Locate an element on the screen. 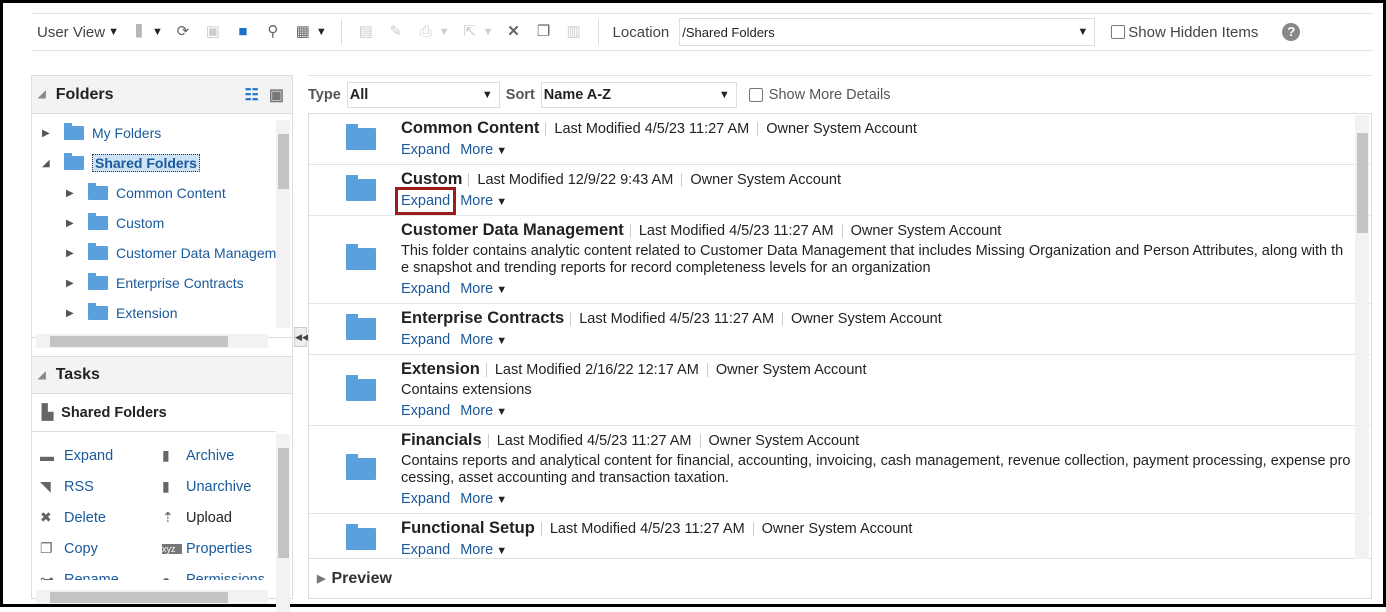 This screenshot has width=1386, height=612. tree-item: ▶ Common Content is located at coordinates (167, 193).